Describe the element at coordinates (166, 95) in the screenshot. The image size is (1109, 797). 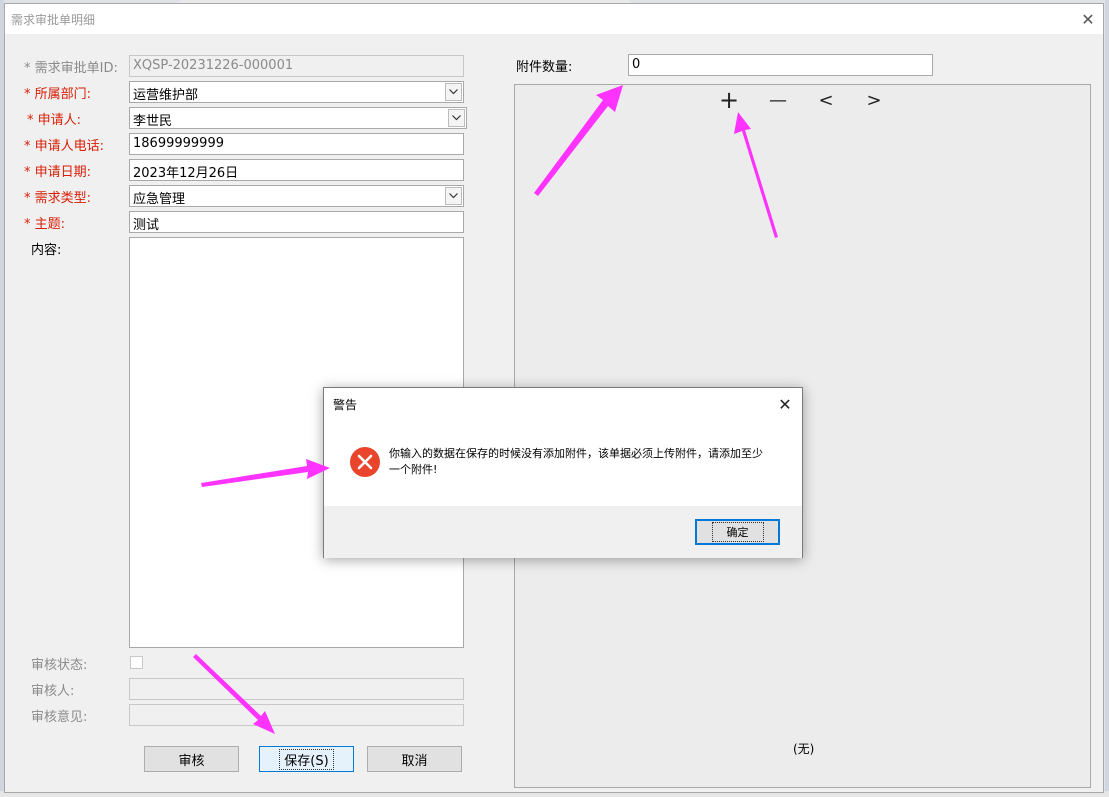
I see `dept-value: 运营维护部` at that location.